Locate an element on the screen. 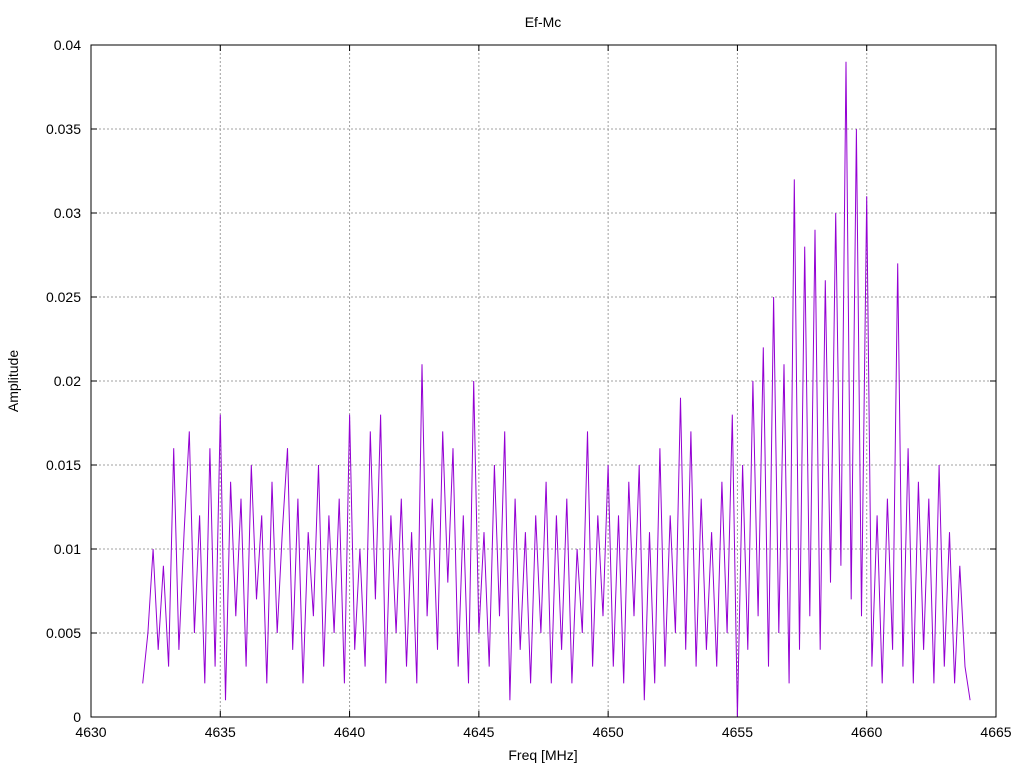 The width and height of the screenshot is (1024, 773). x-tick-label: 4655 is located at coordinates (737, 732).